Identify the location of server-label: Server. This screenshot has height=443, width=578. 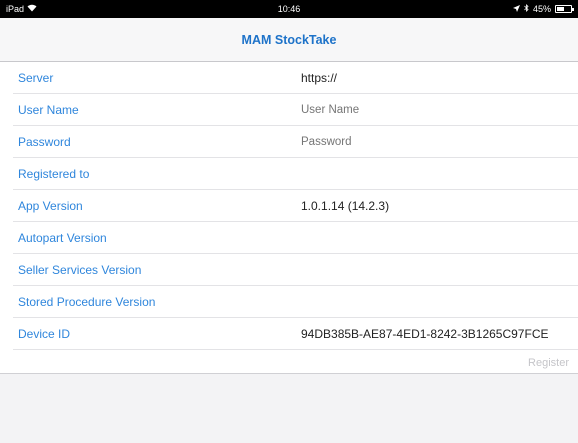
(36, 78).